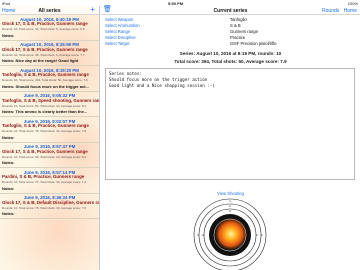 Image resolution: width=360 pixels, height=270 pixels. I want to click on series-list-title: All series, so click(49, 11).